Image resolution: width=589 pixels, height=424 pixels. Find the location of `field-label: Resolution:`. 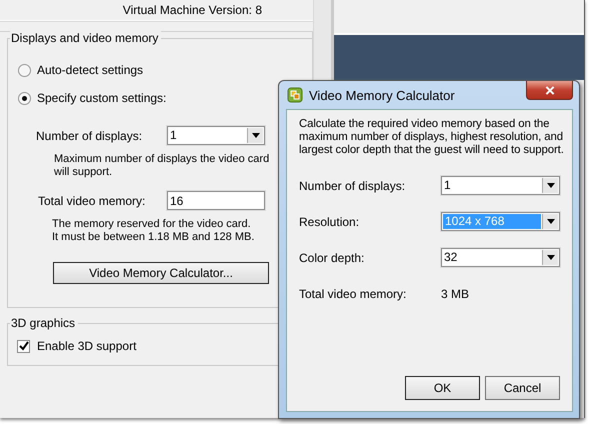

field-label: Resolution: is located at coordinates (329, 221).